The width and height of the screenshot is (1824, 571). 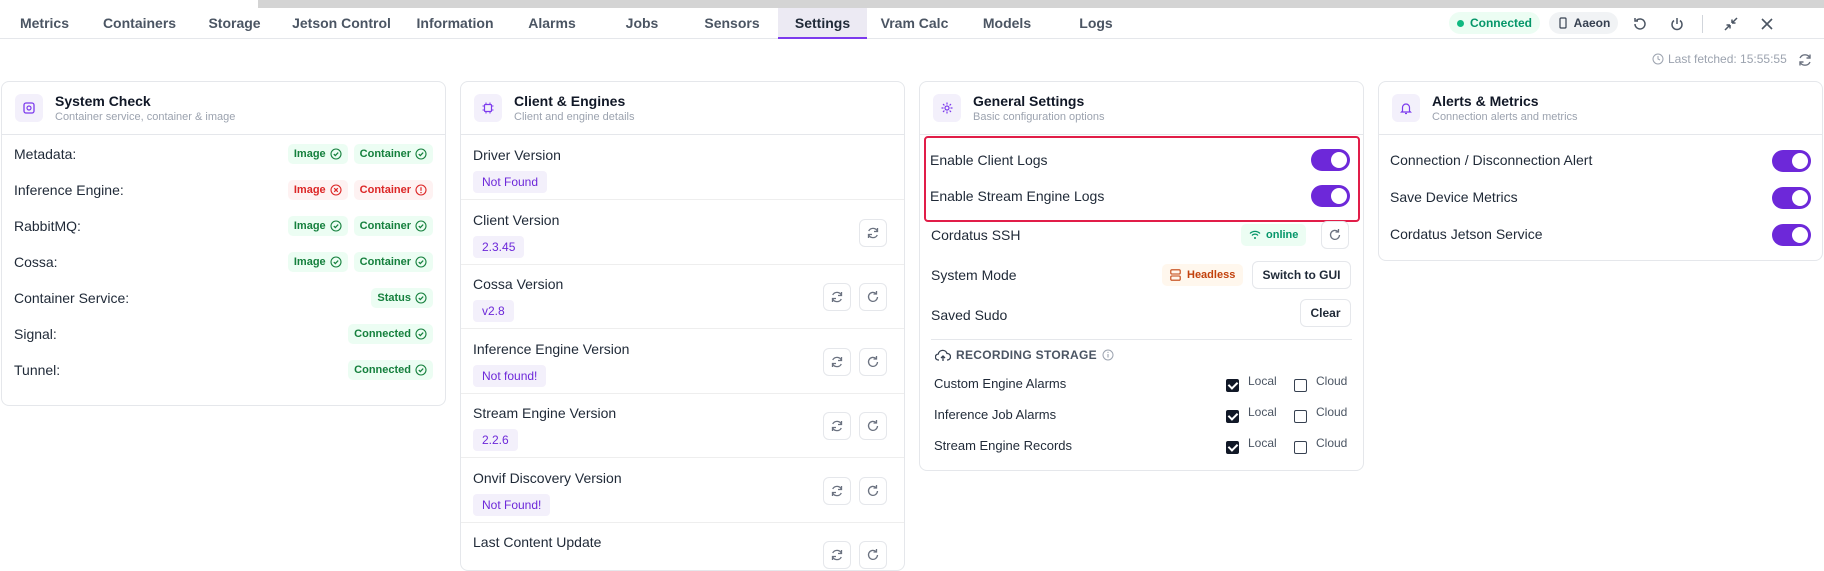 I want to click on saved-sudo-label: Saved Sudo, so click(x=969, y=315).